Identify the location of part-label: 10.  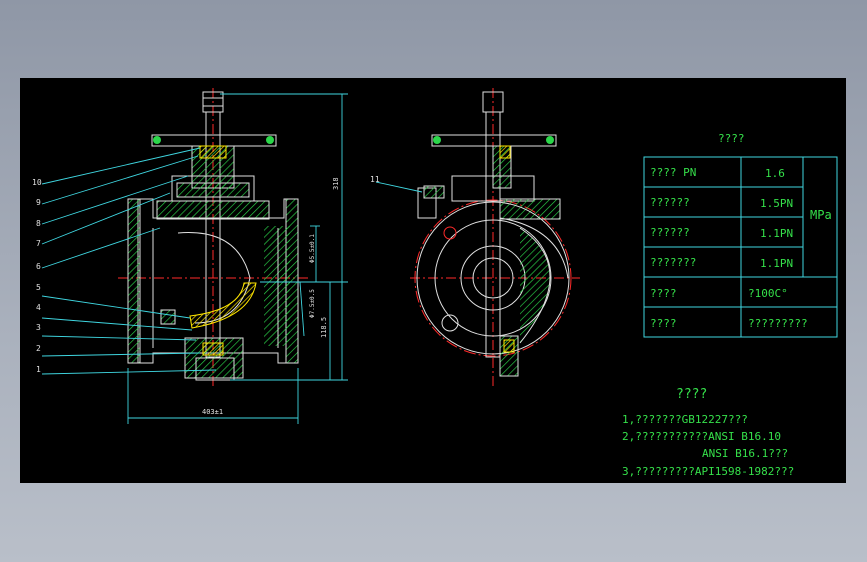
(37, 182).